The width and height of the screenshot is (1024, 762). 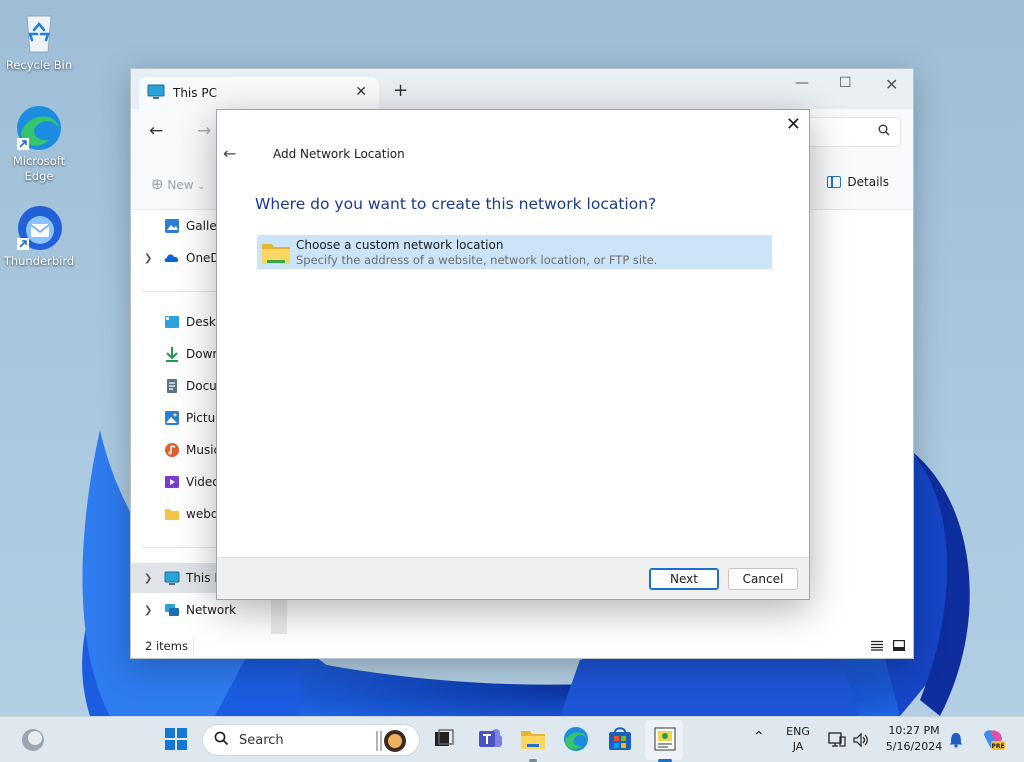 What do you see at coordinates (204, 131) in the screenshot?
I see `forward-arrow-icon: →` at bounding box center [204, 131].